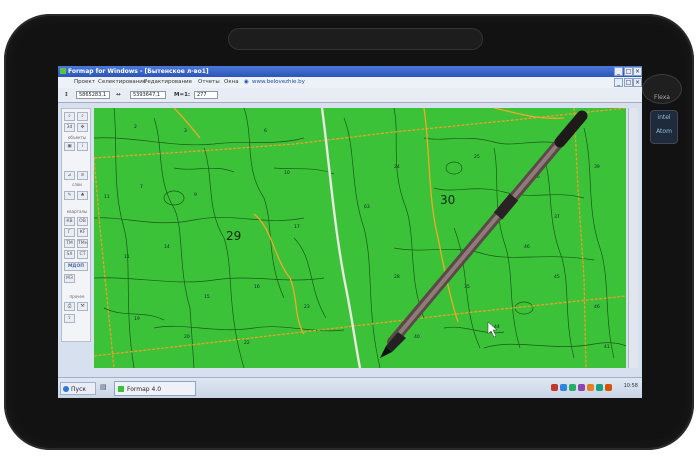 This screenshot has width=700, height=461. What do you see at coordinates (297, 227) in the screenshot?
I see `parcel-label: 17` at bounding box center [297, 227].